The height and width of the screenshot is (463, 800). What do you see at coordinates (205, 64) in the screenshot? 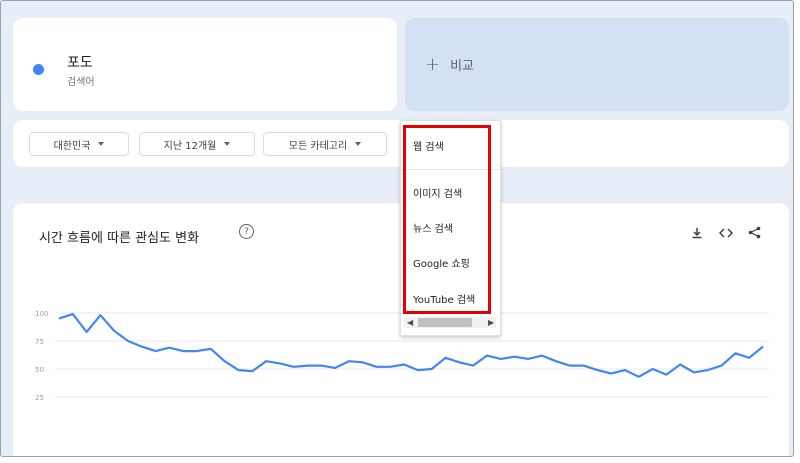
I see `search-term-card: 포도 검색어` at bounding box center [205, 64].